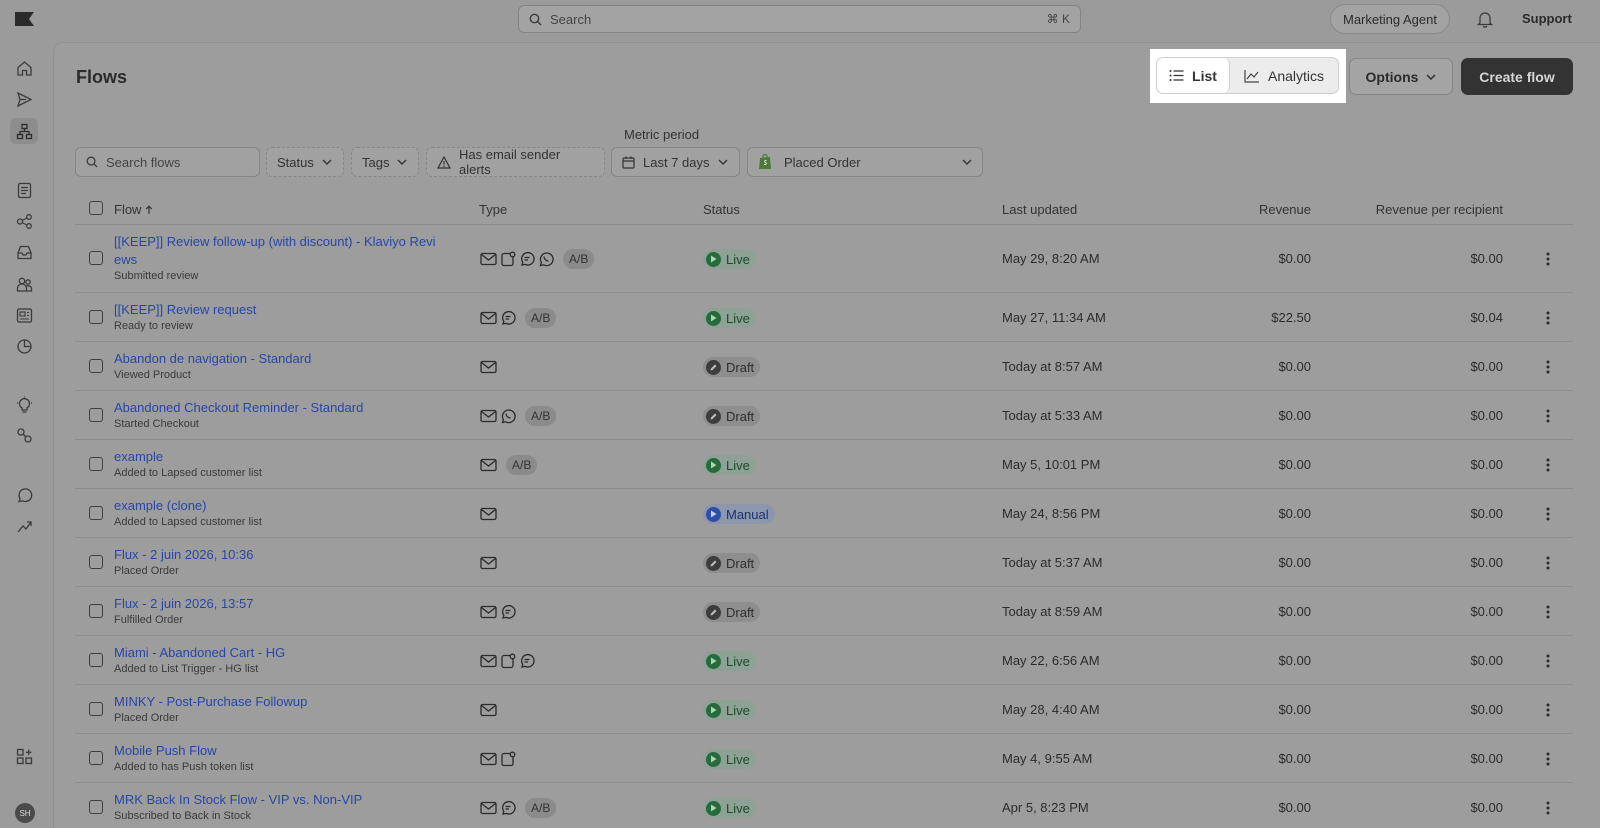 The width and height of the screenshot is (1600, 828). I want to click on metric-period-select: Last 7 days, so click(675, 162).